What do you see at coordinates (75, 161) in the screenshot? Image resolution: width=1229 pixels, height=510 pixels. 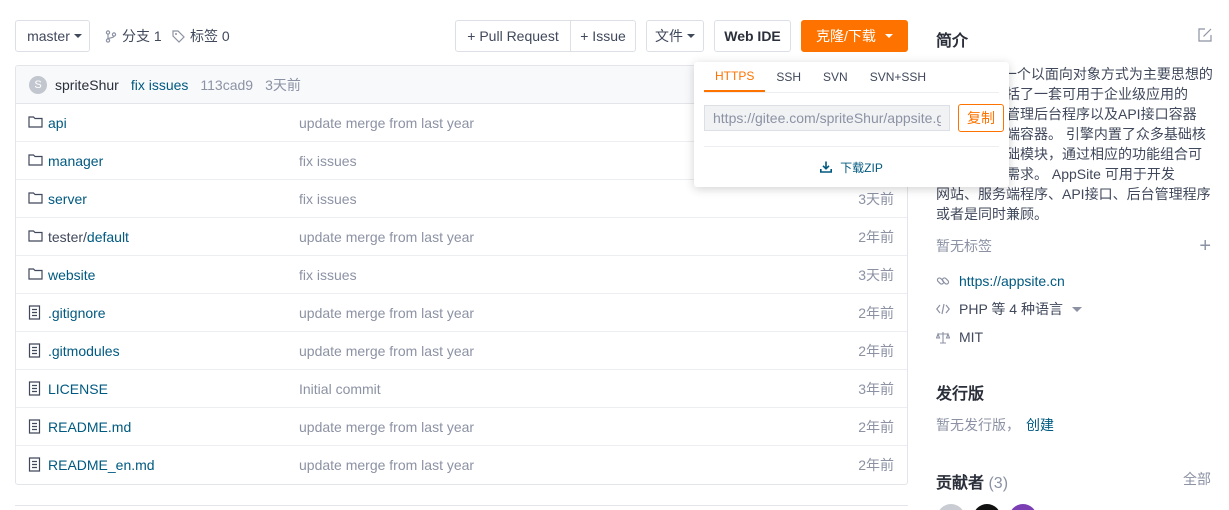 I see `file-name-link: manager` at bounding box center [75, 161].